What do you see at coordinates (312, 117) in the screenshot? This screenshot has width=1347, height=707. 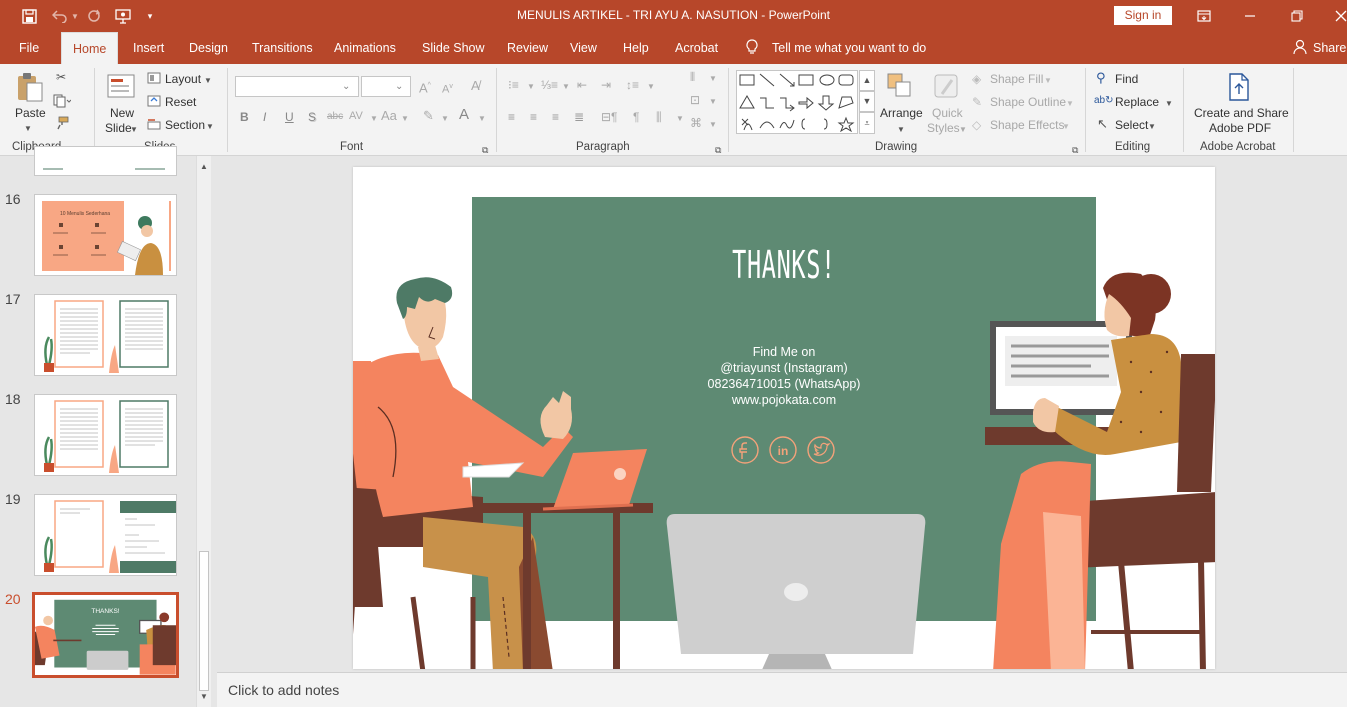 I see `text-shadow-button: S` at bounding box center [312, 117].